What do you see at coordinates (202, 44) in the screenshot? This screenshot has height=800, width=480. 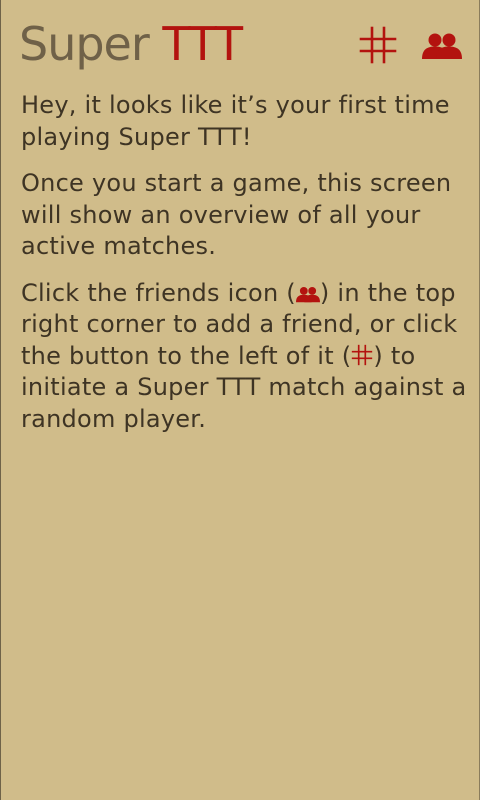 I see `app-title-ttt: TTT` at bounding box center [202, 44].